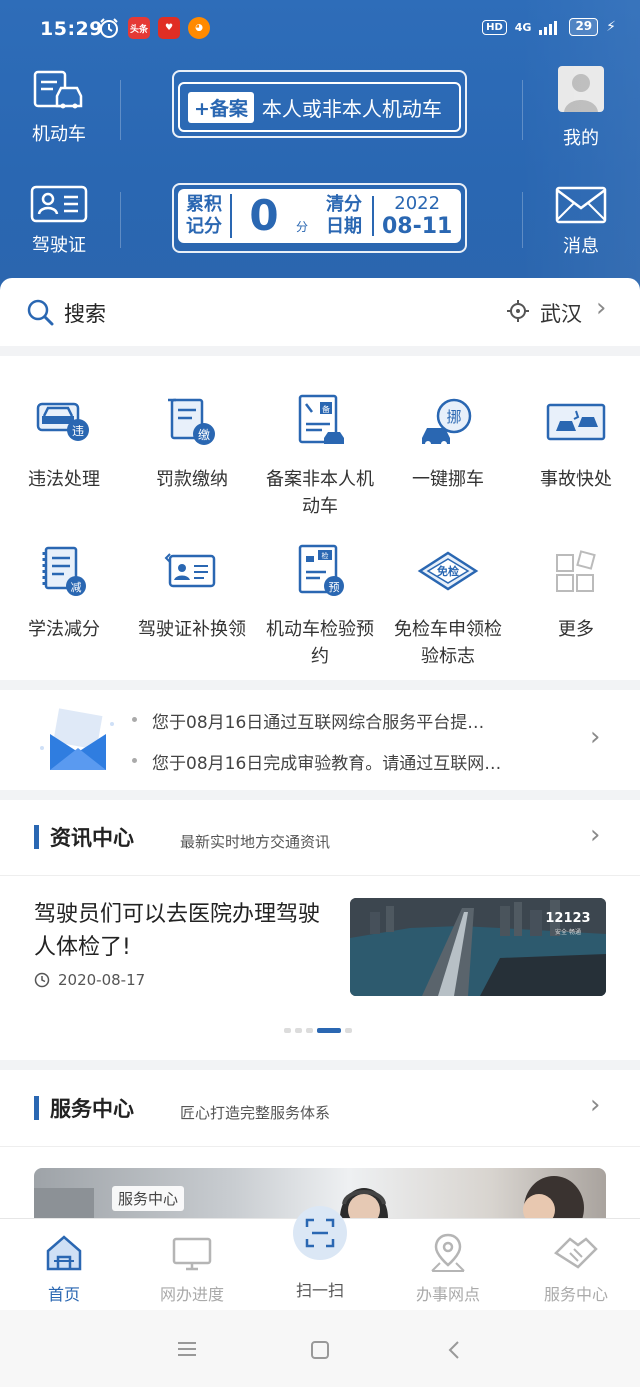 The width and height of the screenshot is (640, 1387). Describe the element at coordinates (64, 1253) in the screenshot. I see `home-icon` at that location.